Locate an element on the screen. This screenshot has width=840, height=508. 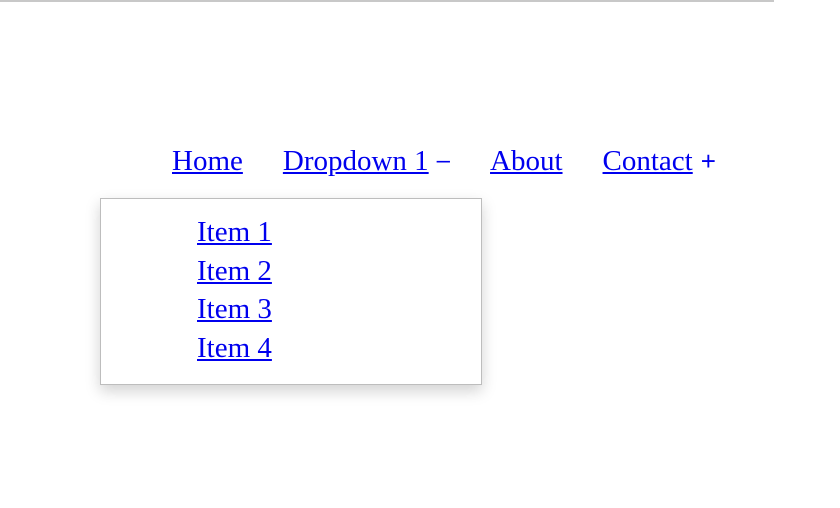
dropdown-item-3: Item 3 is located at coordinates (234, 309).